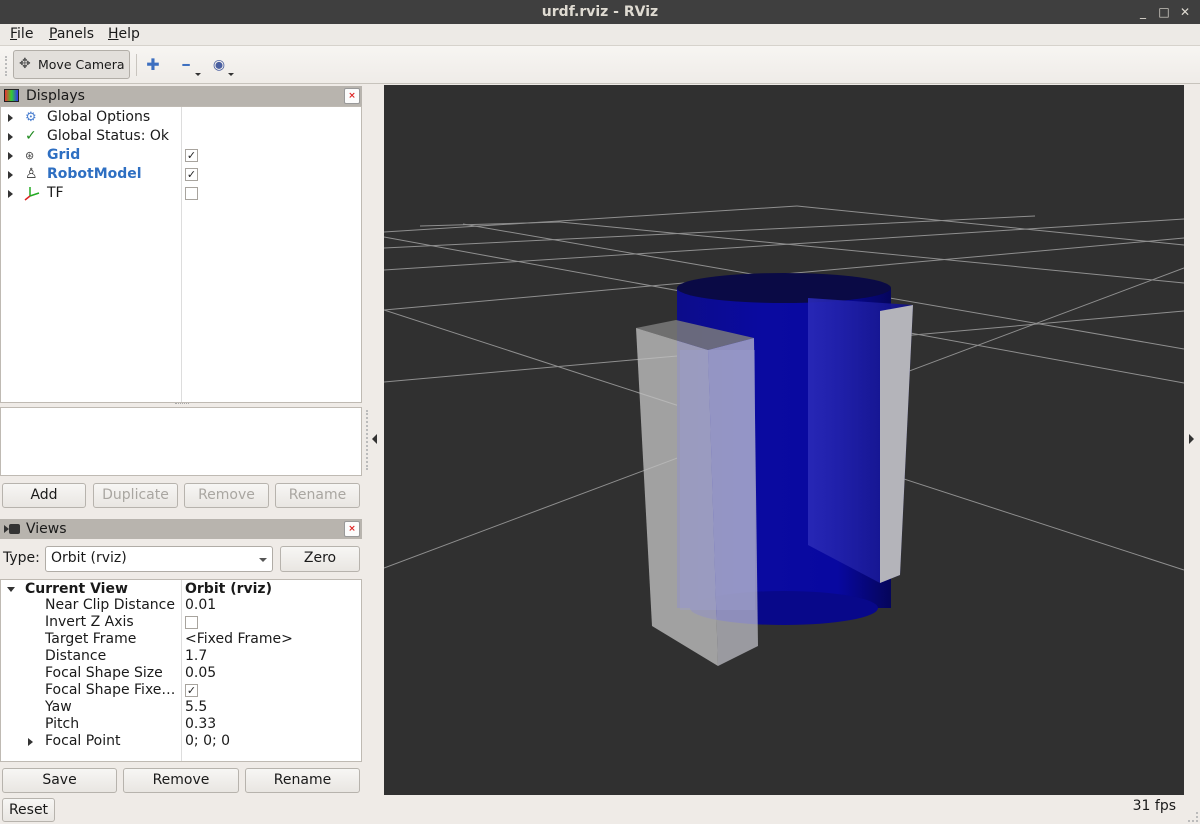 The image size is (1200, 824). I want to click on menu-file: File, so click(21, 34).